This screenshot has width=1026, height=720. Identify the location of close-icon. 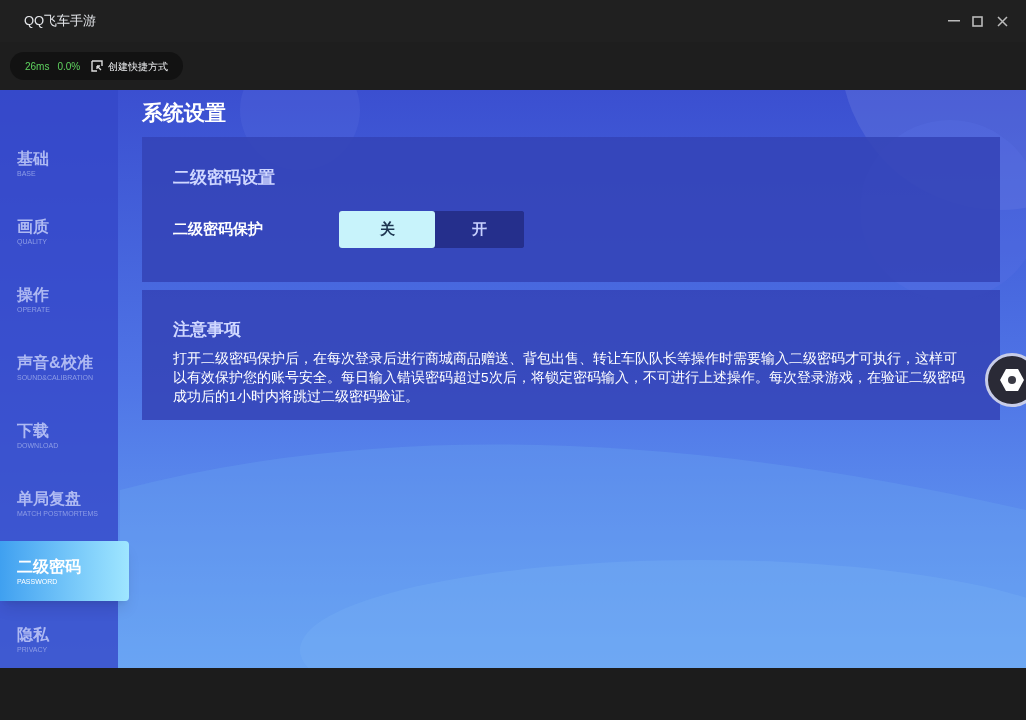
(1002, 21).